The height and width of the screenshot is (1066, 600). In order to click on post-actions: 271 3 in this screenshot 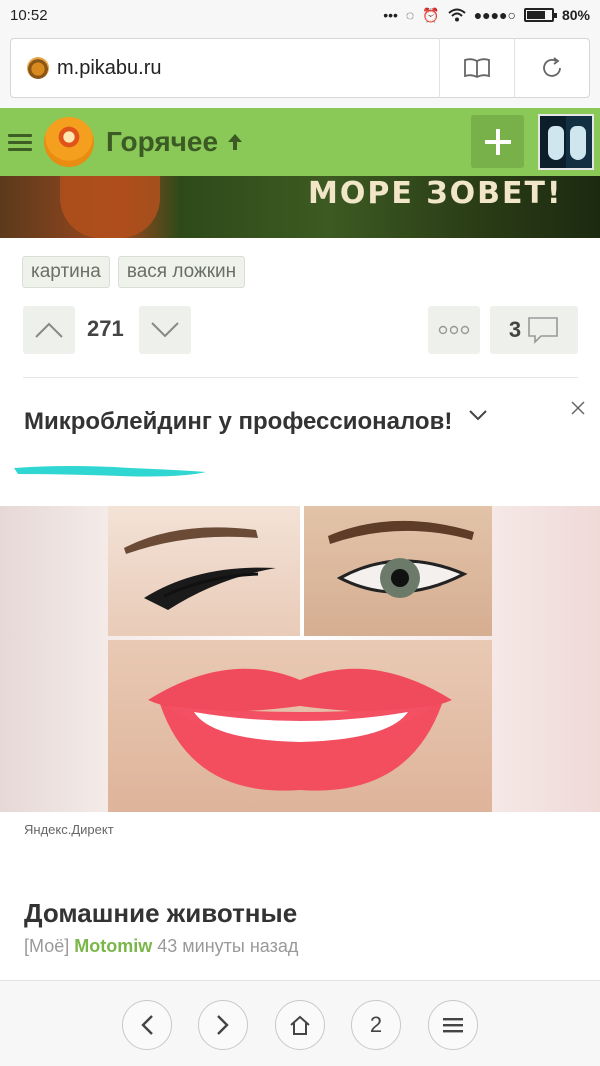, I will do `click(300, 330)`.